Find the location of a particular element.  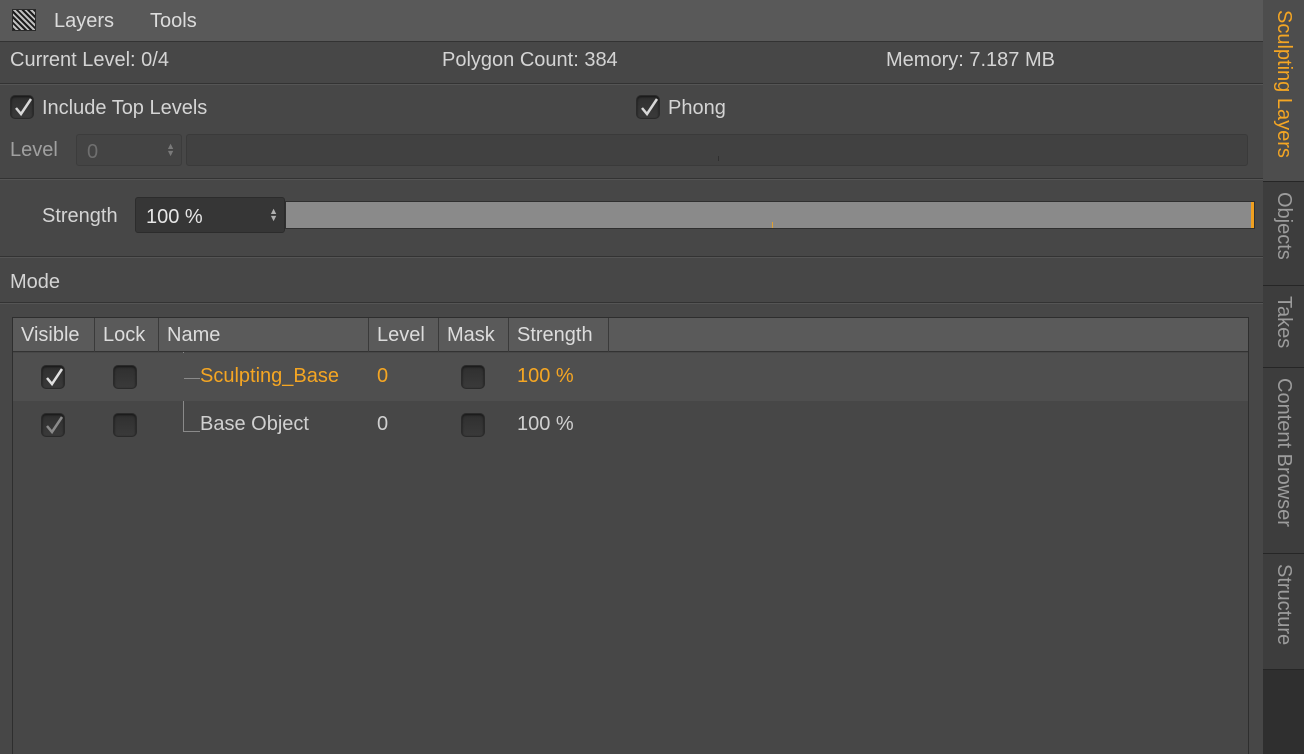

strength-label: Strength is located at coordinates (80, 216).